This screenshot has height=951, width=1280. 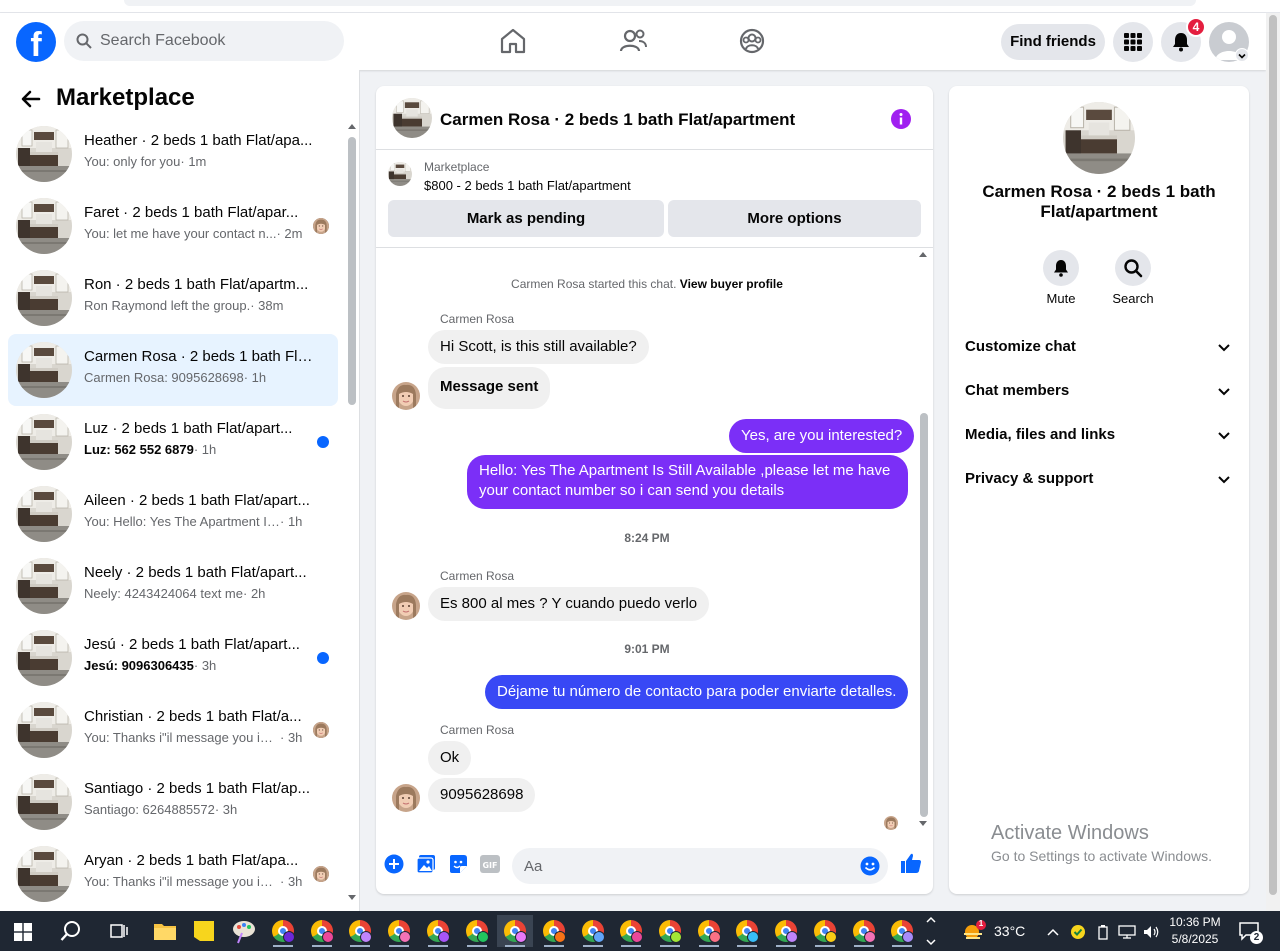 I want to click on sticky-notes-icon, so click(x=204, y=931).